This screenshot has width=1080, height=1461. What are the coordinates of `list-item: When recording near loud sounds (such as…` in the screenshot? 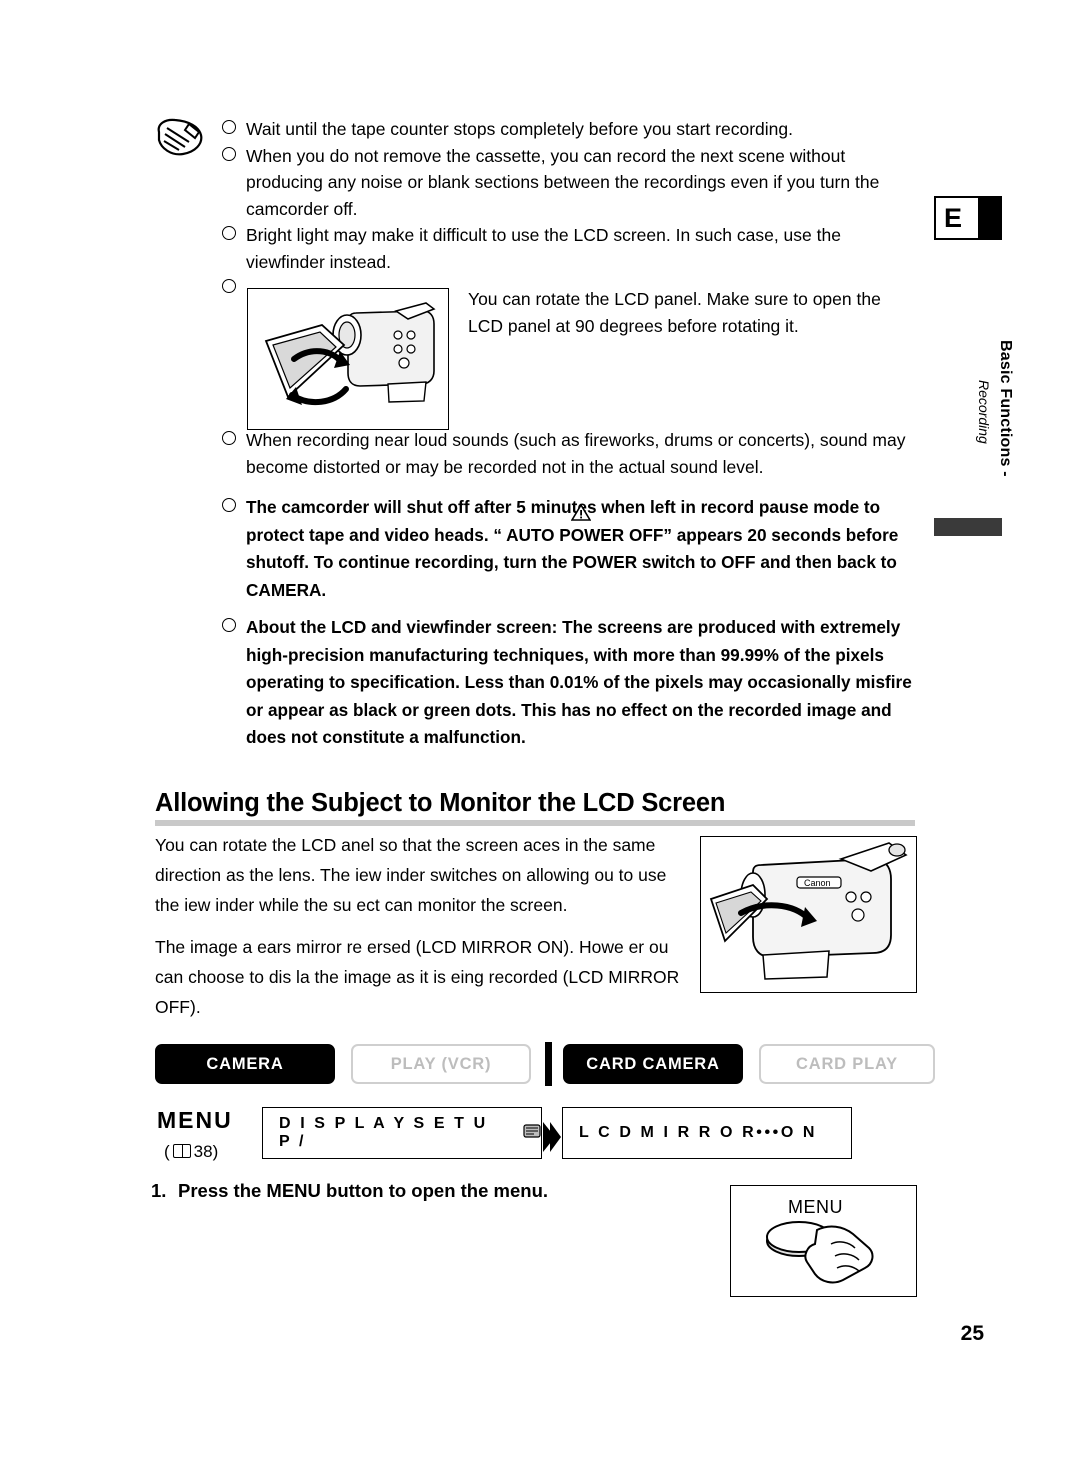 It's located at (572, 453).